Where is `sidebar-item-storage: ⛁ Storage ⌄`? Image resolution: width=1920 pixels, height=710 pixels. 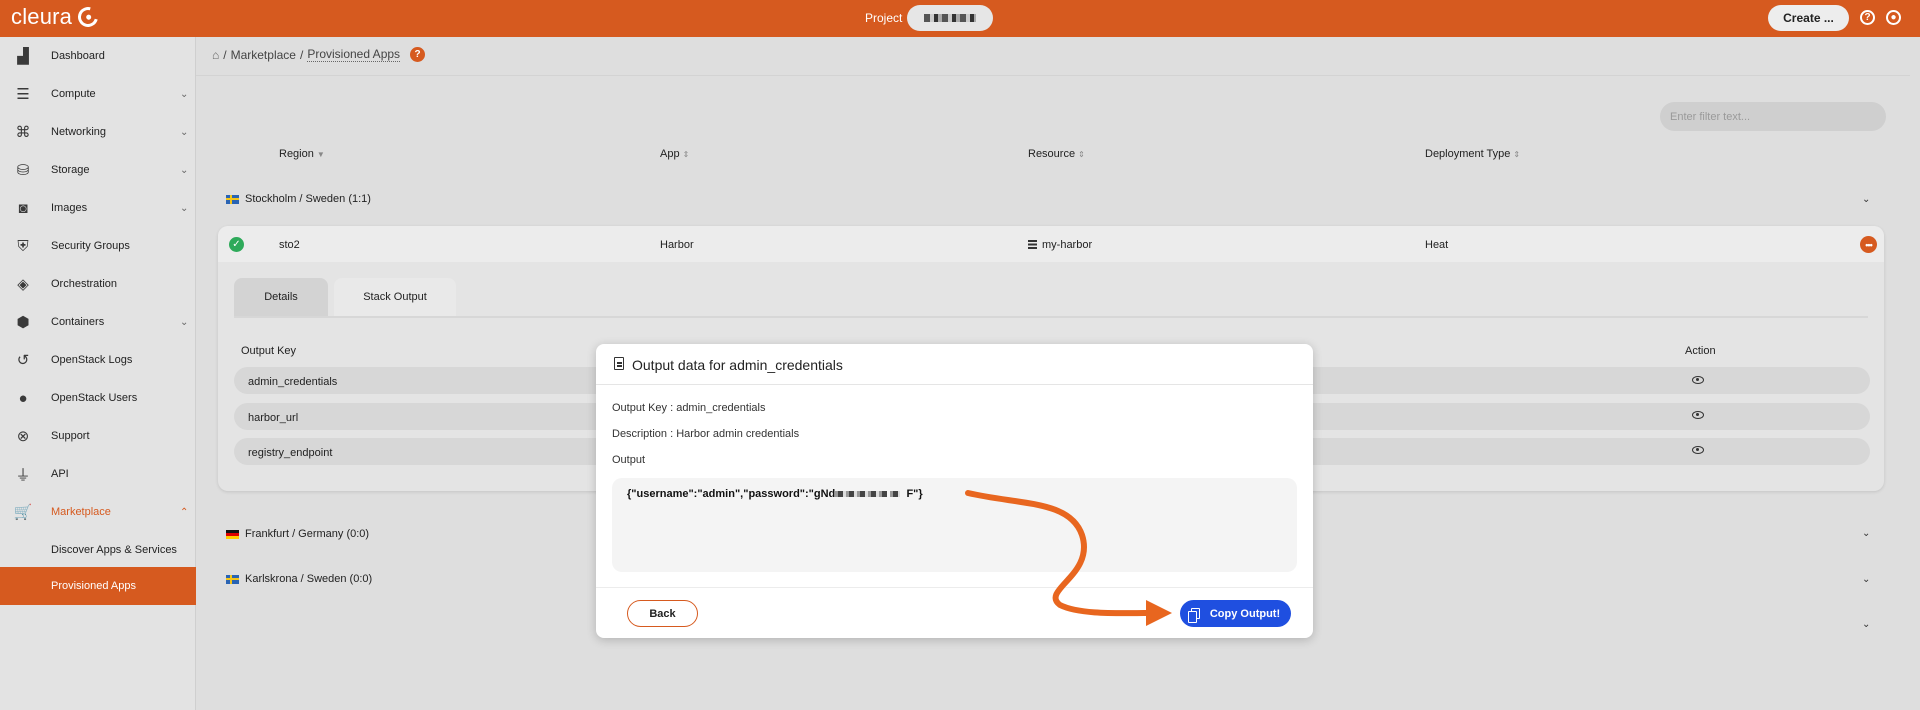
sidebar-item-storage: ⛁ Storage ⌄ is located at coordinates (98, 170).